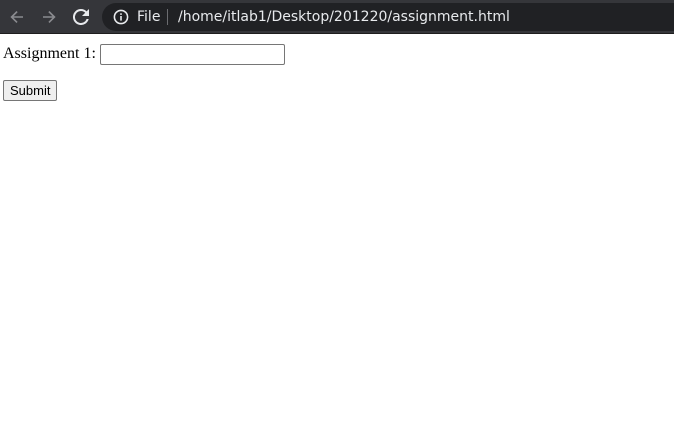 The width and height of the screenshot is (674, 431). Describe the element at coordinates (192, 54) in the screenshot. I see `assignment-input` at that location.